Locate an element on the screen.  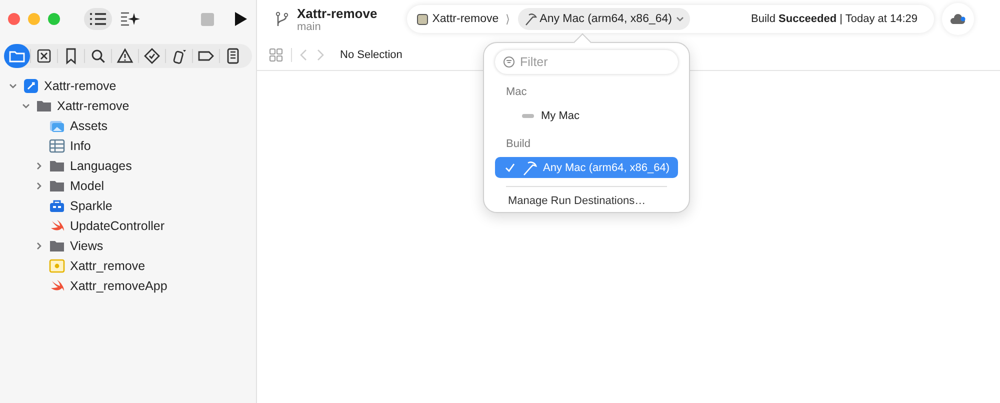
x-square-icon is located at coordinates (44, 56).